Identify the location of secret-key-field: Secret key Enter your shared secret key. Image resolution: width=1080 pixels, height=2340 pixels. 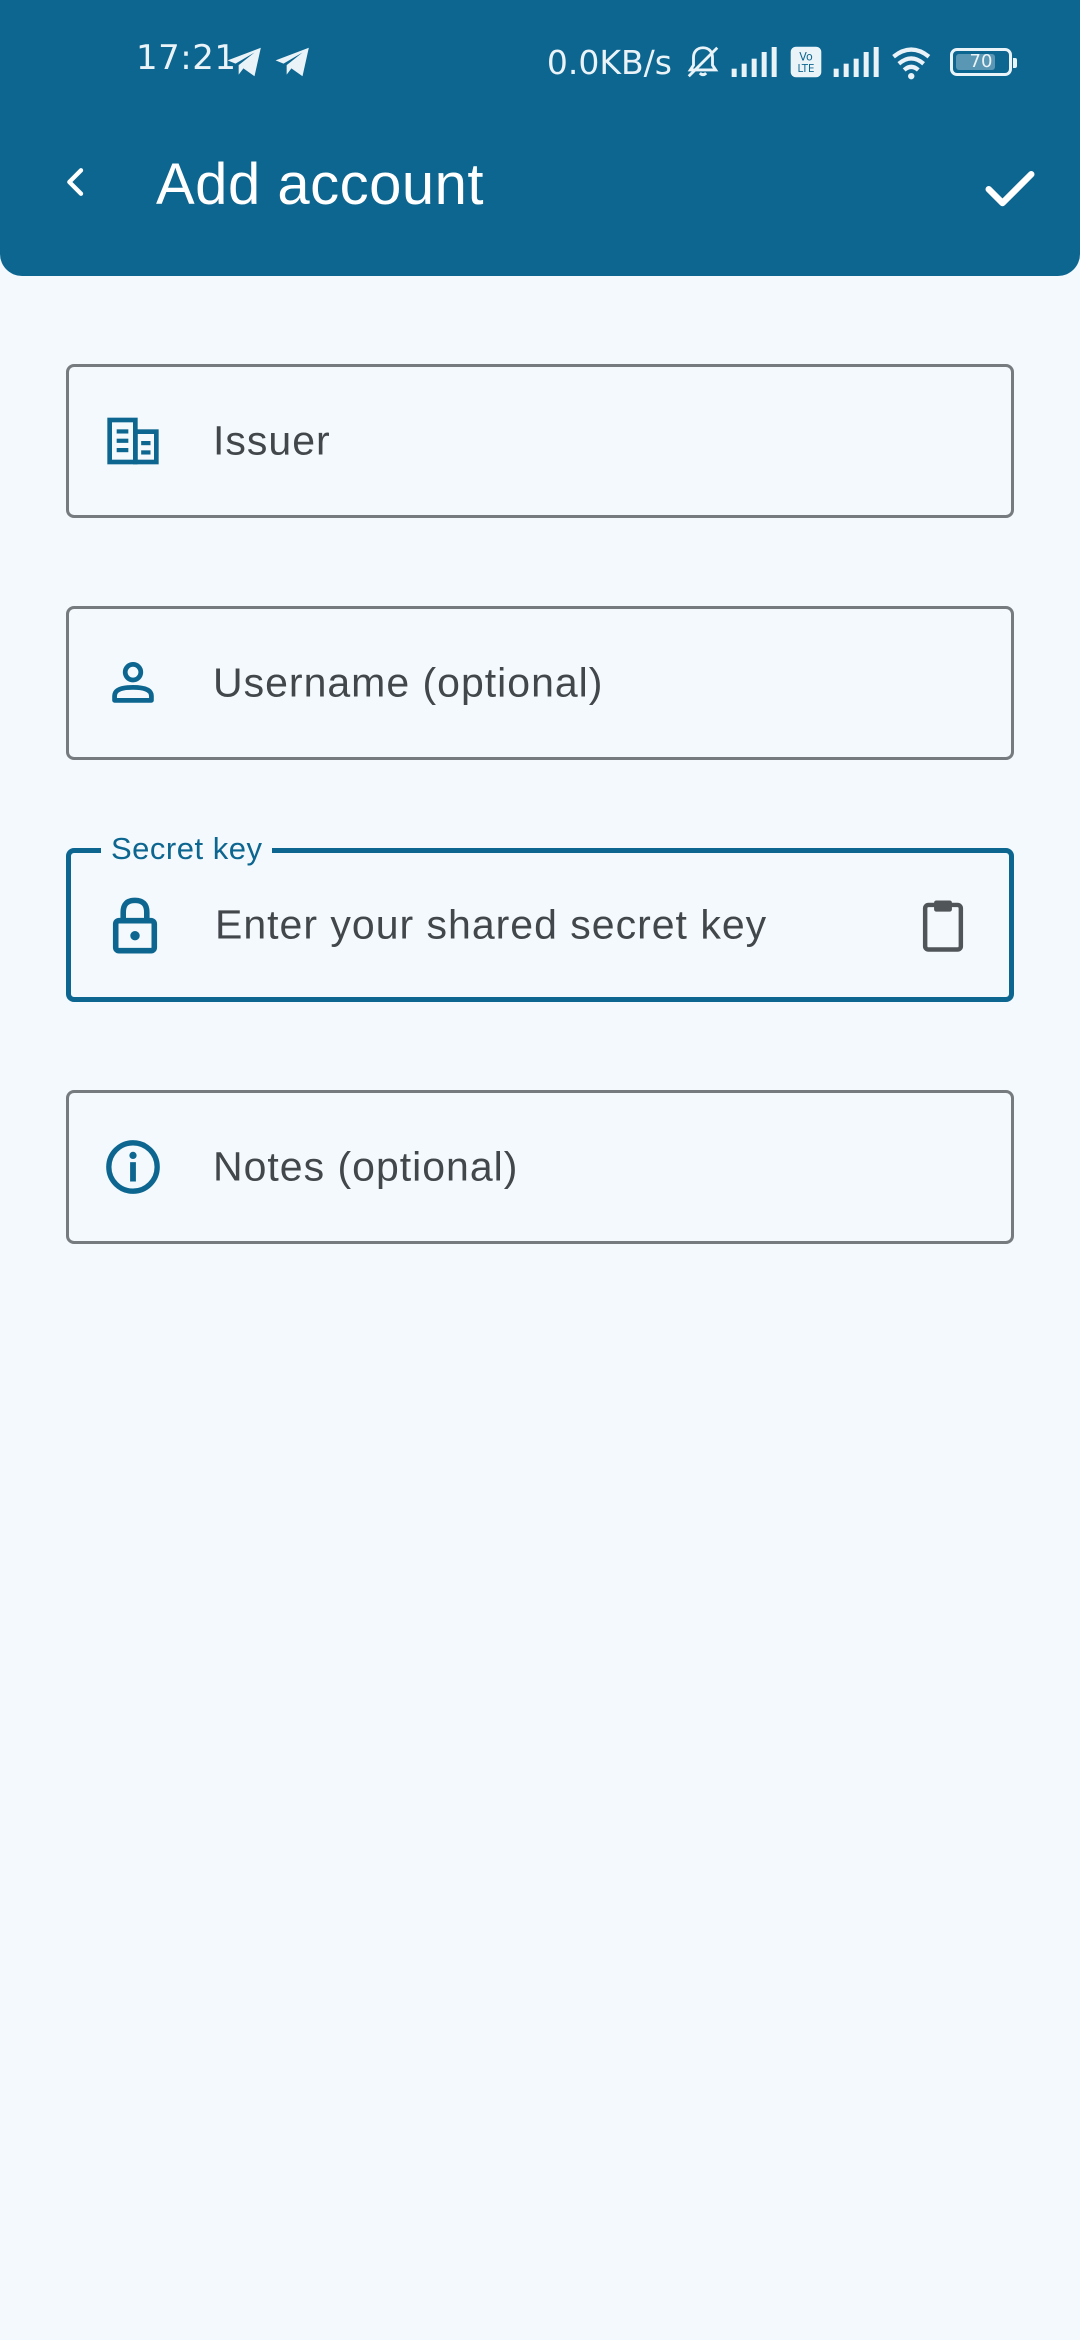
(540, 915).